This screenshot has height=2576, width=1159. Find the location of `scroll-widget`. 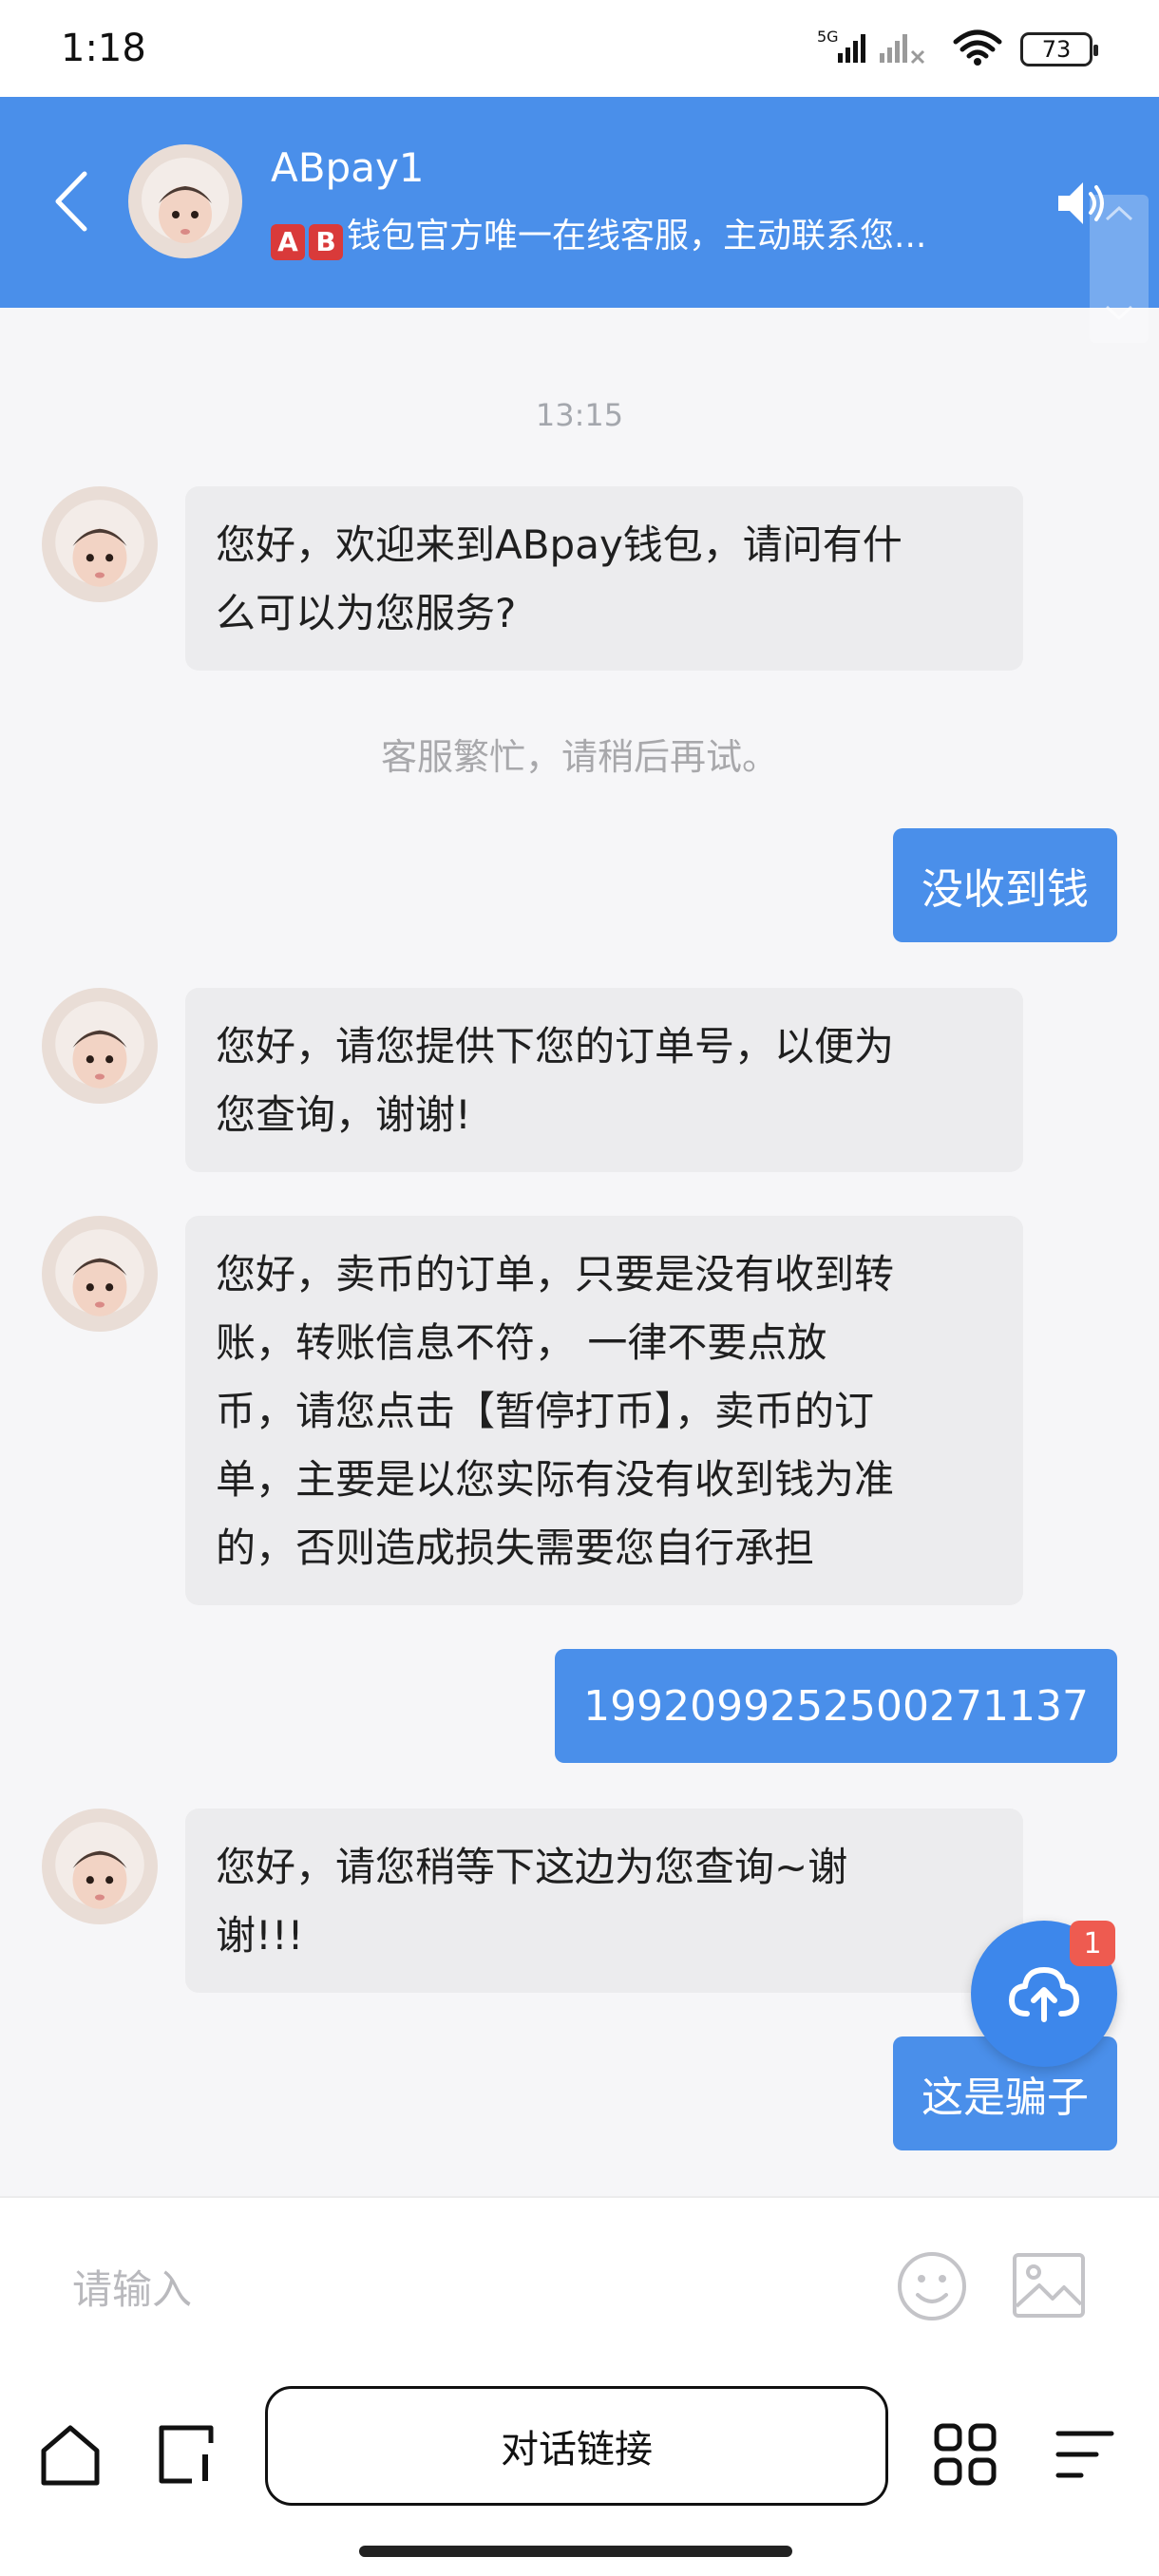

scroll-widget is located at coordinates (1119, 269).